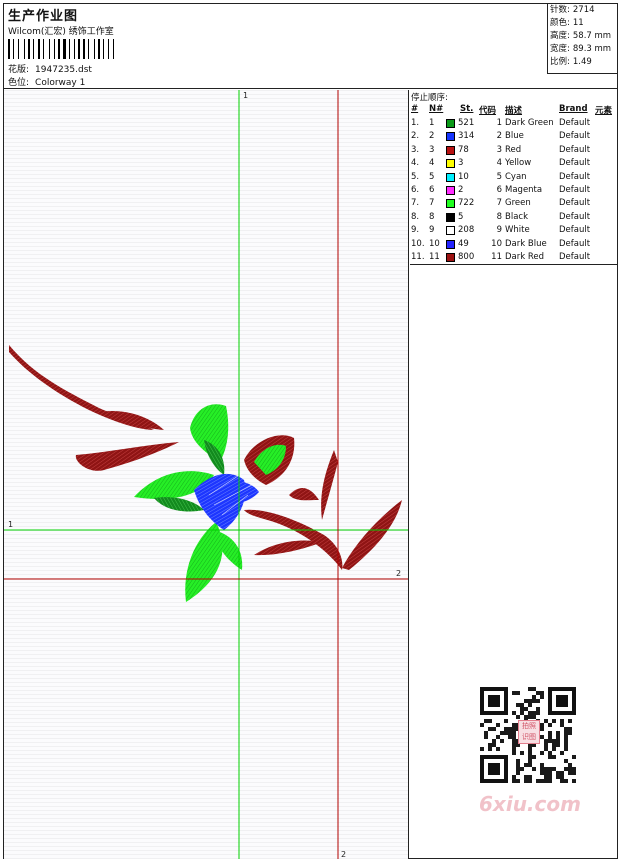 The image size is (620, 861). Describe the element at coordinates (75, 49) in the screenshot. I see `barcode-image` at that location.